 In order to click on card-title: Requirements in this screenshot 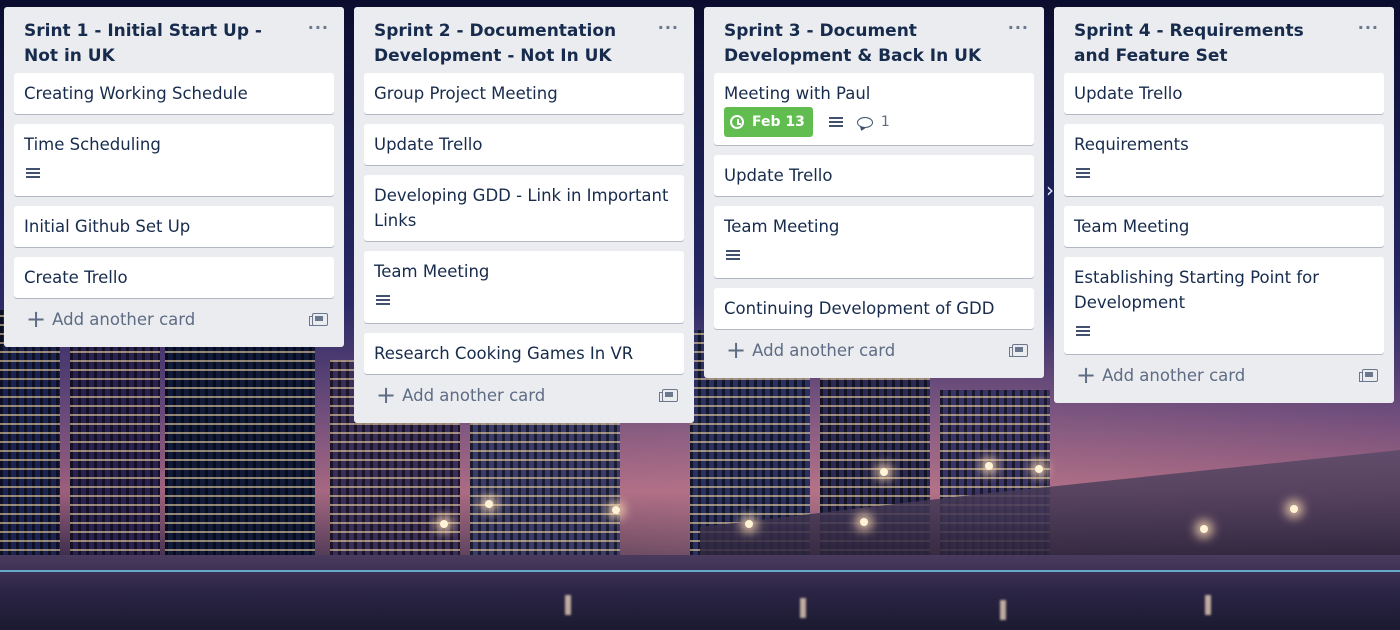, I will do `click(1131, 144)`.